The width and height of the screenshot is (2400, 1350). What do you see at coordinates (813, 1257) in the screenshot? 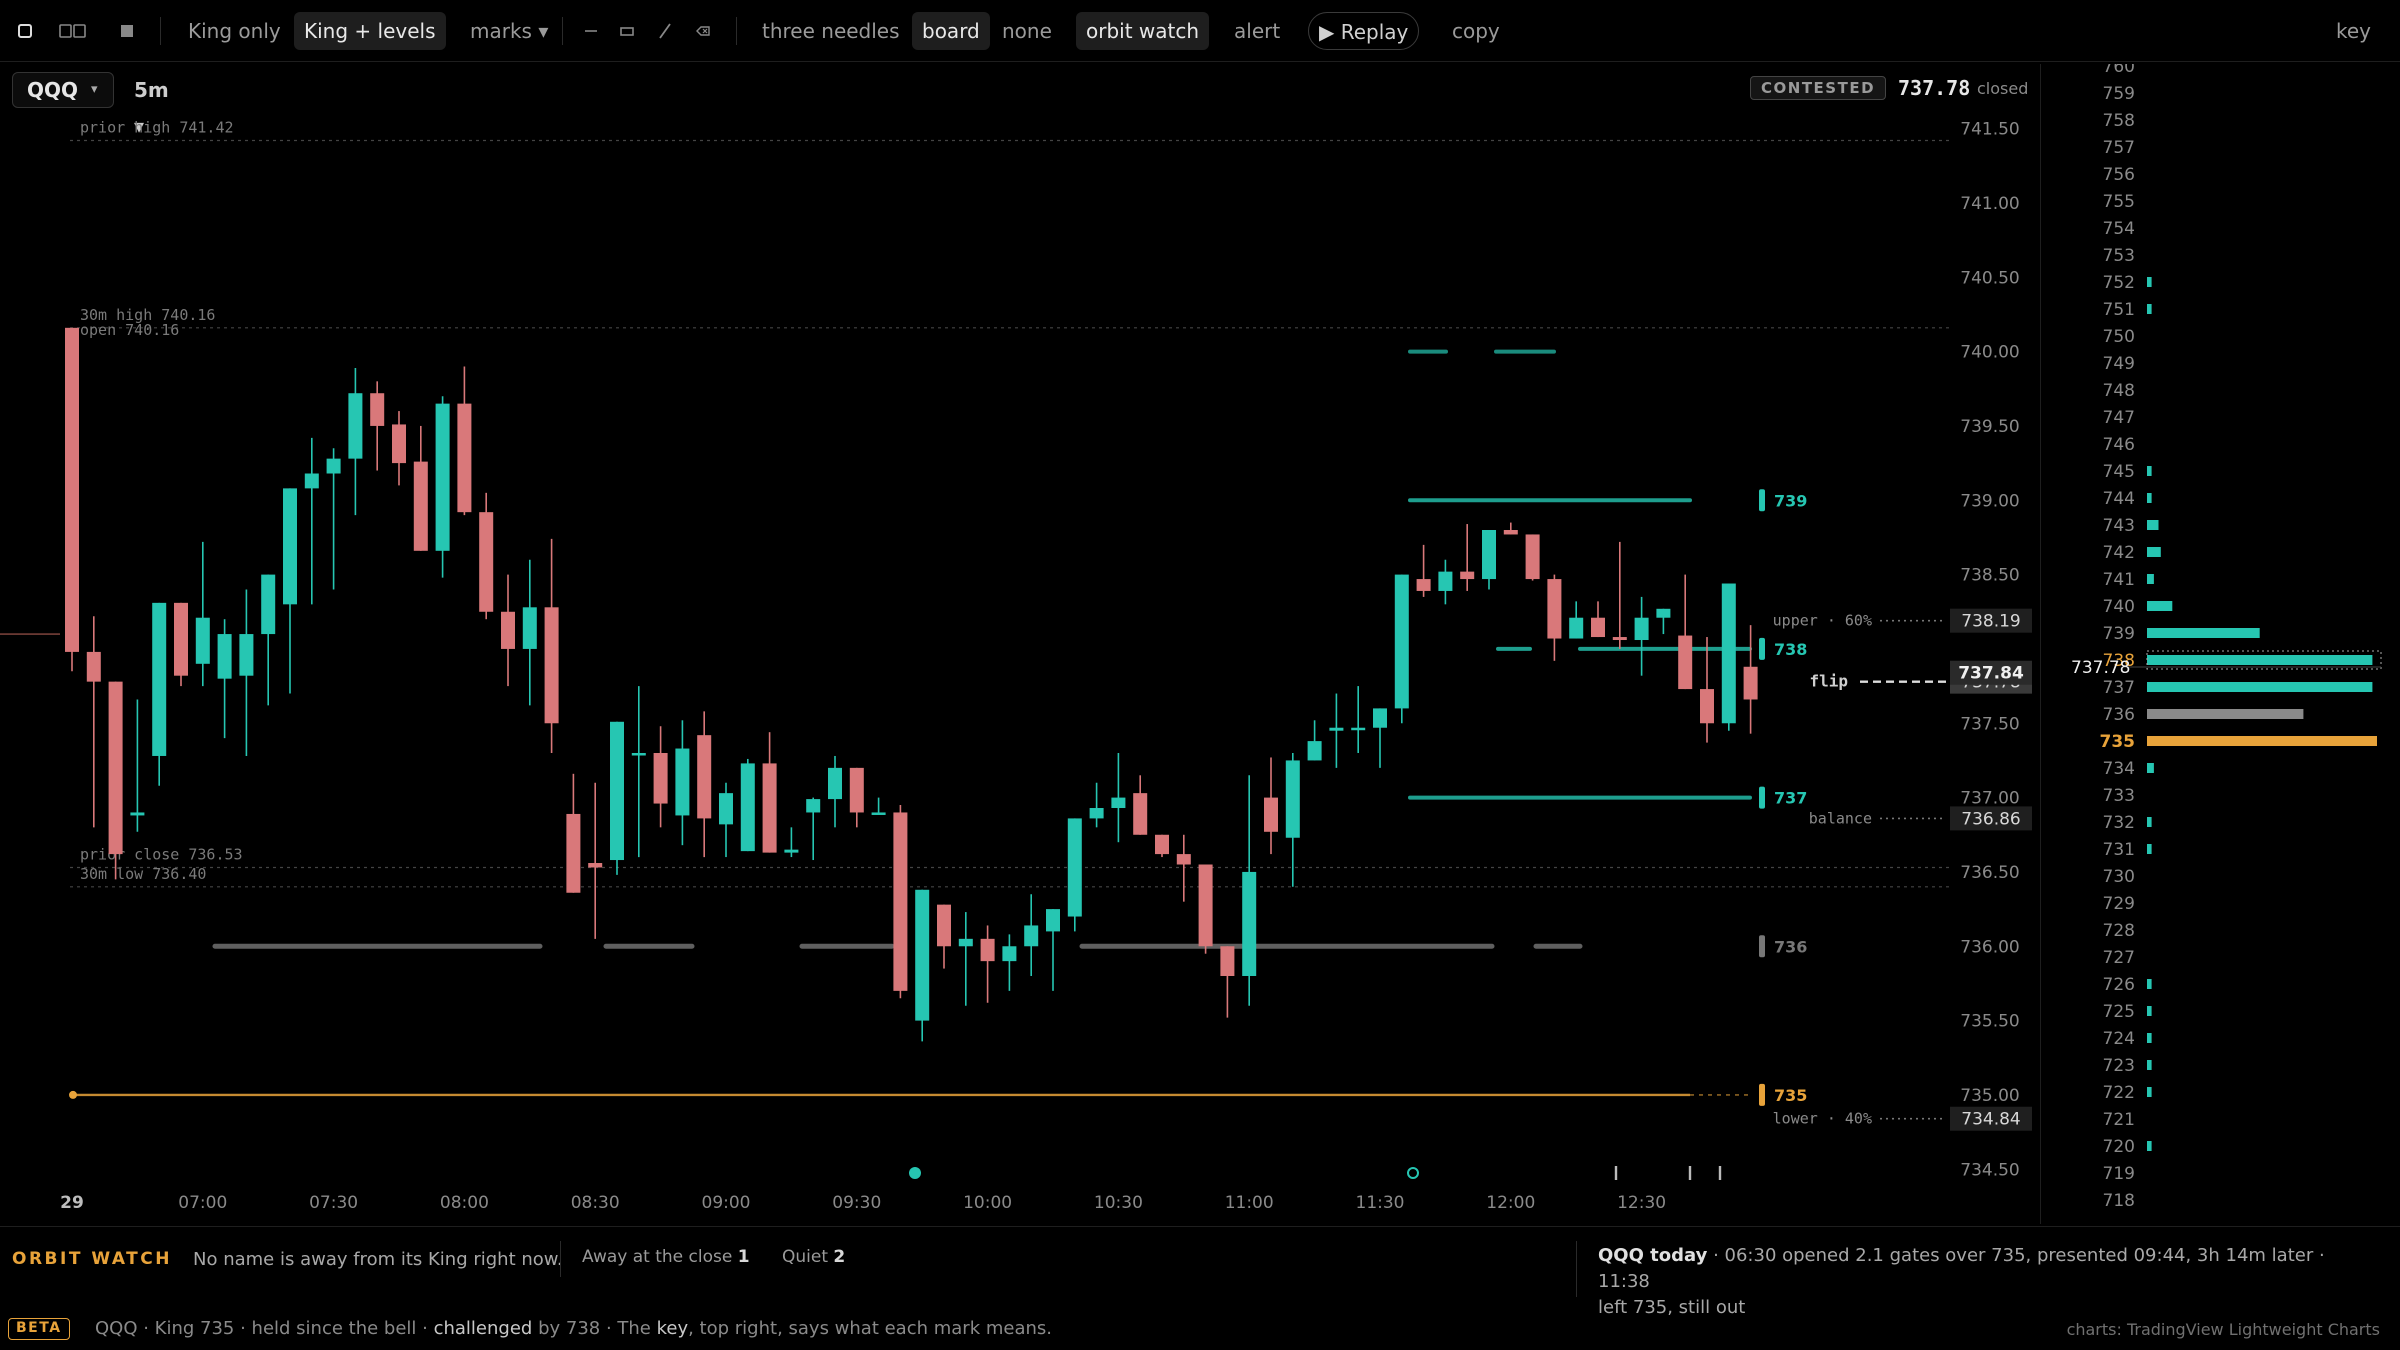
I see `quiet-filter: Quiet 2` at bounding box center [813, 1257].